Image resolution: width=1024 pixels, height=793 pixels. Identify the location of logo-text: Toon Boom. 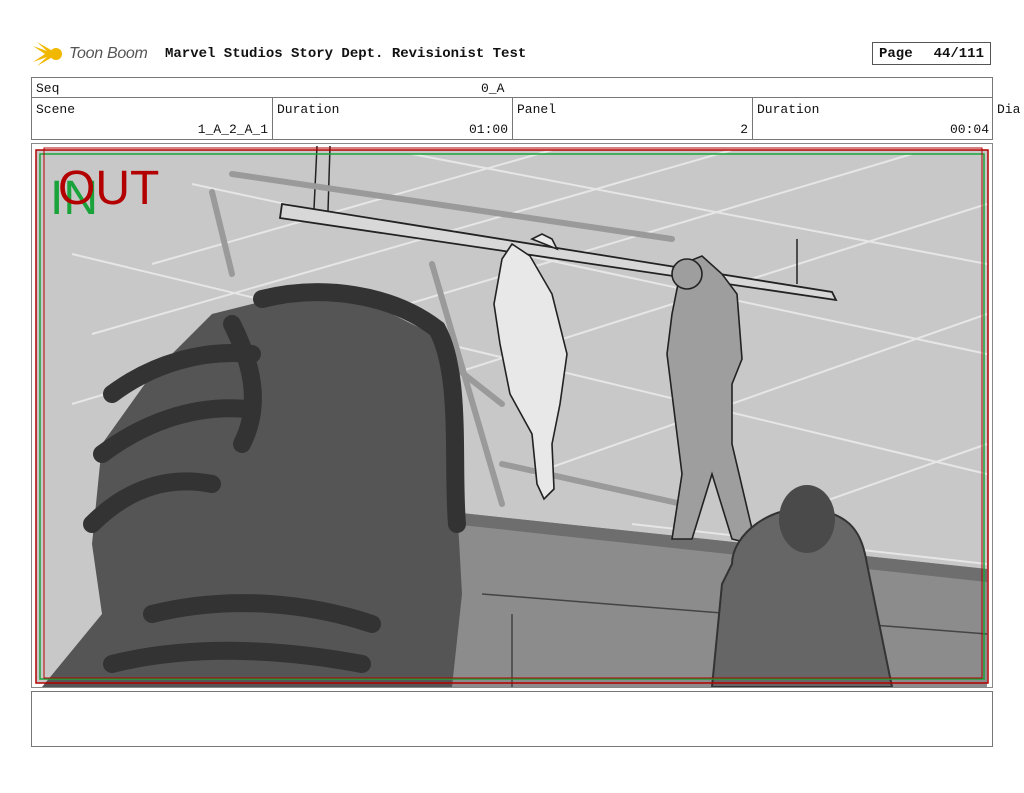
(108, 53).